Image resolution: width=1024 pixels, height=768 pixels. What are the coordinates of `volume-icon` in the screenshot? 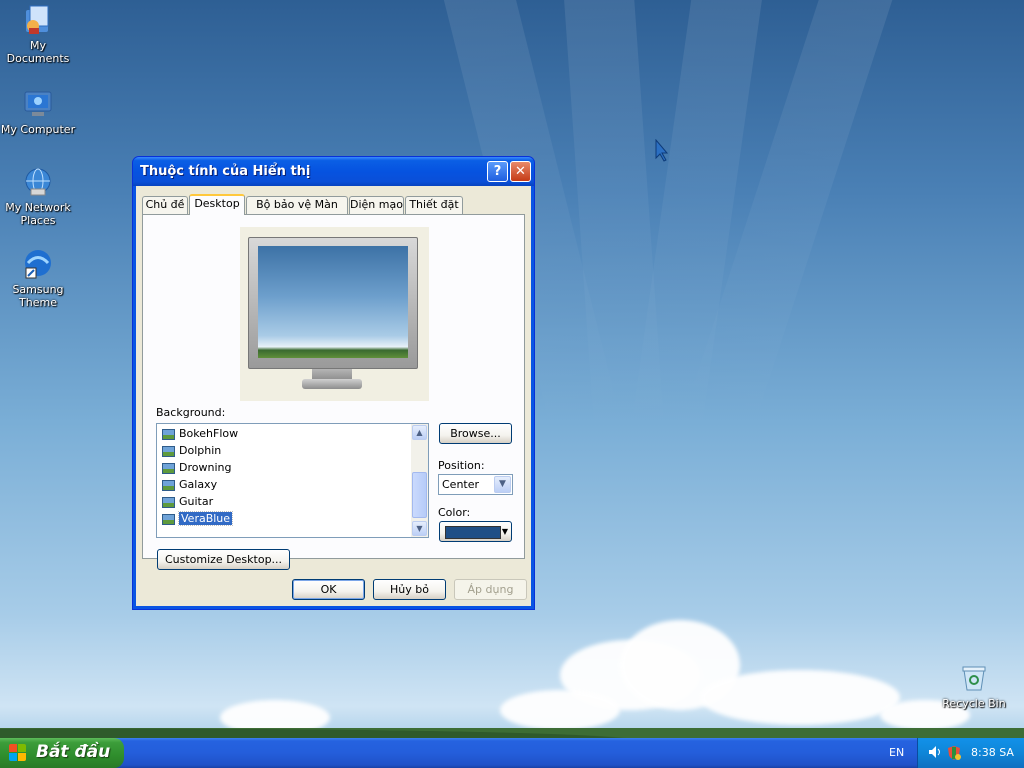 It's located at (935, 753).